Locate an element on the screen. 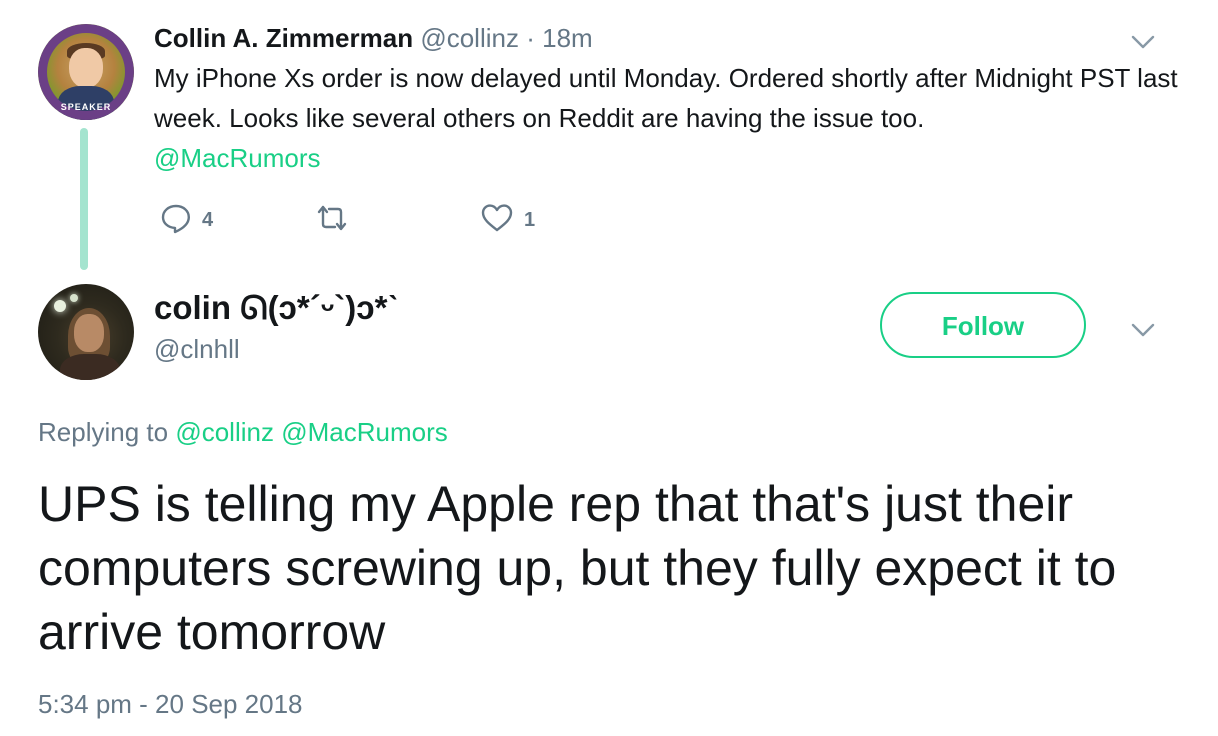 This screenshot has width=1218, height=736. heart-icon is located at coordinates (497, 220).